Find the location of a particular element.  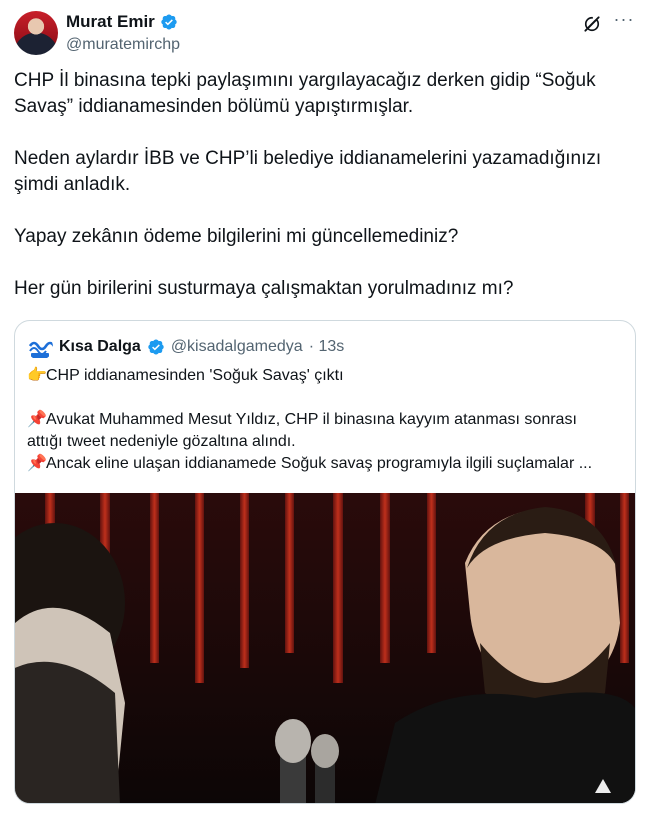

kisa-dalga-logo-icon is located at coordinates (40, 349).